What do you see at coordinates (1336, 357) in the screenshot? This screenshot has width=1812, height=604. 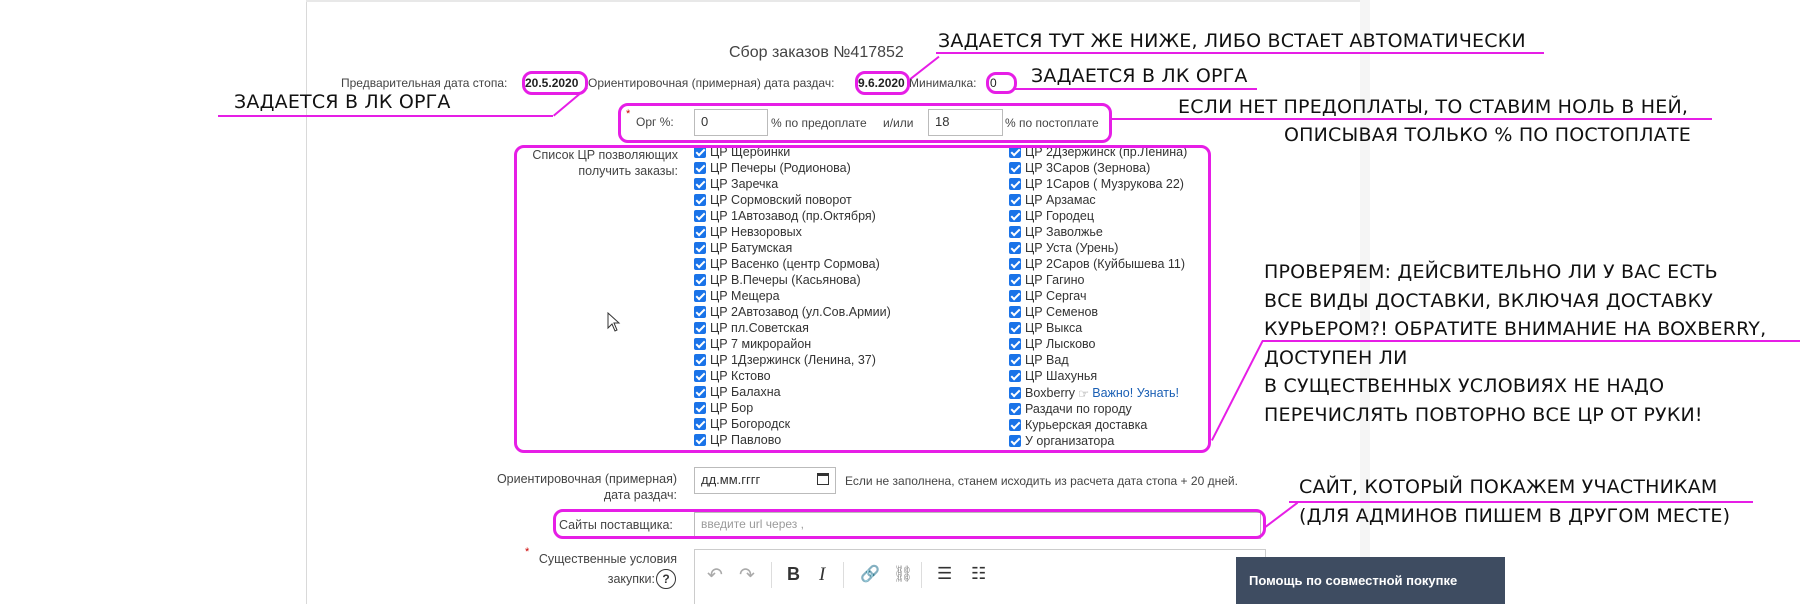 I see `annotation-check-line: ДОСТУПЕН ЛИ` at bounding box center [1336, 357].